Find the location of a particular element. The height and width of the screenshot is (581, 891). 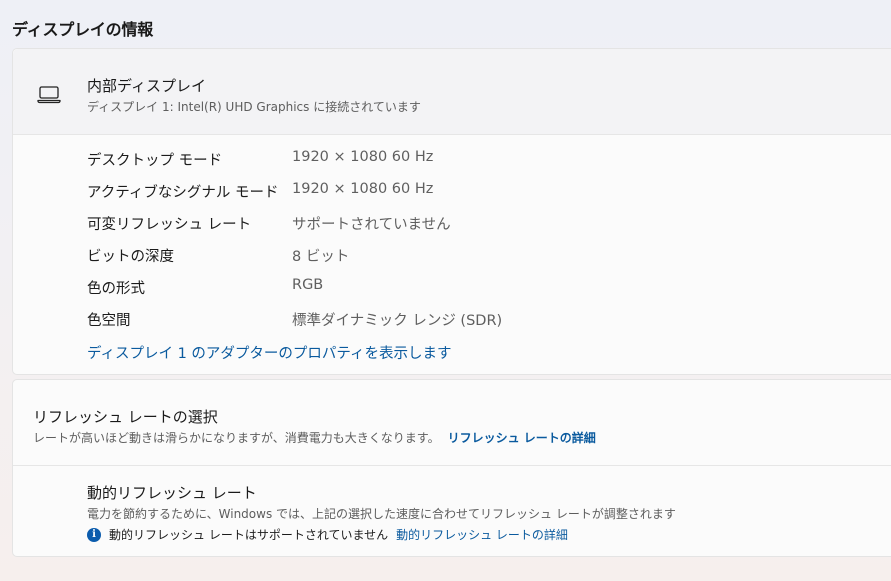

display-title: 内部ディスプレイ is located at coordinates (146, 86).